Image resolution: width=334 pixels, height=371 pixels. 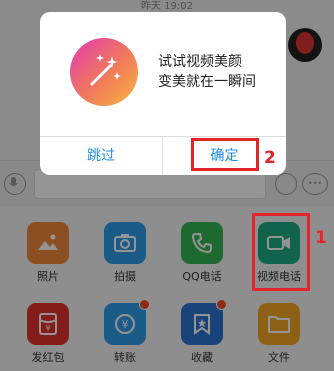 I want to click on step-2-label: 2, so click(x=270, y=158).